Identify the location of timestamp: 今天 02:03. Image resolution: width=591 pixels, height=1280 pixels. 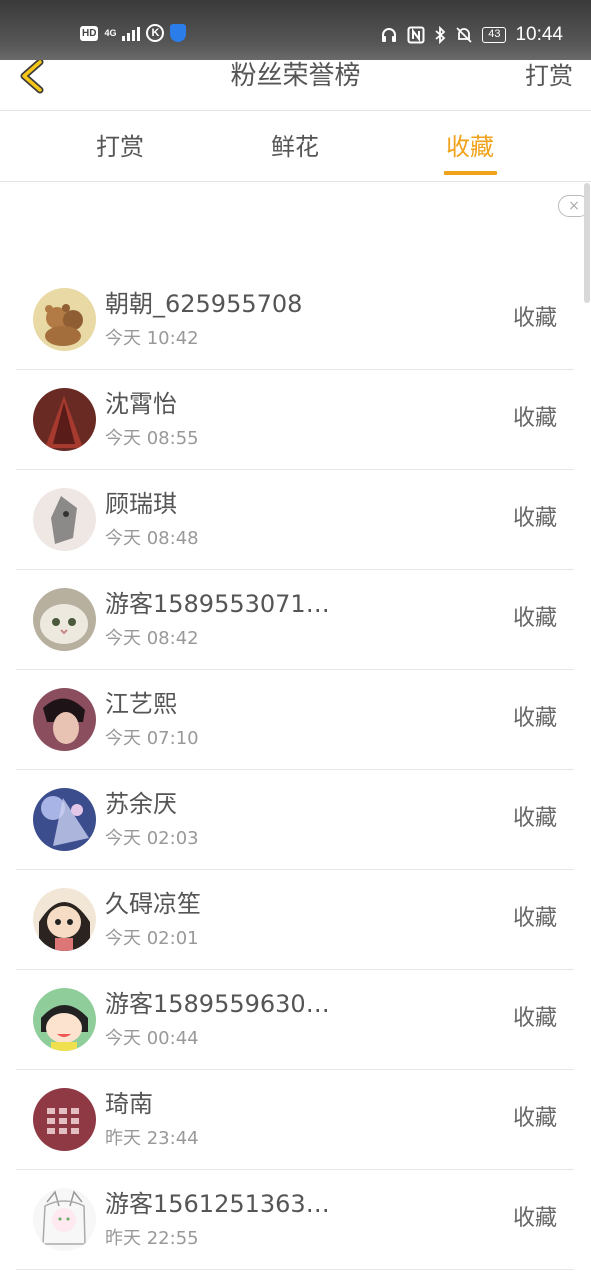
(152, 838).